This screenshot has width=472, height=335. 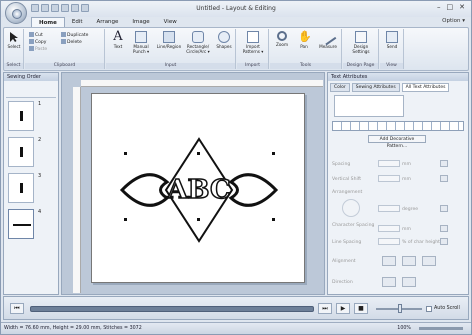 I want to click on import-icon, so click(x=253, y=37).